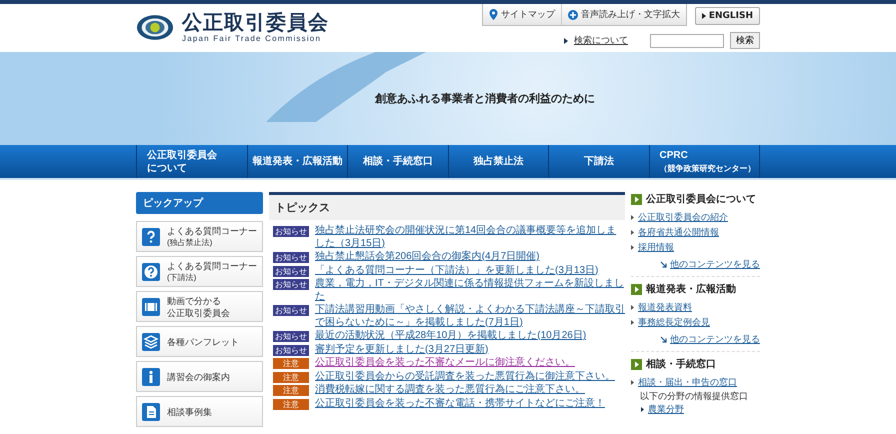 This screenshot has height=434, width=896. Describe the element at coordinates (681, 364) in the screenshot. I see `section-title: 相談・手続窓口` at that location.